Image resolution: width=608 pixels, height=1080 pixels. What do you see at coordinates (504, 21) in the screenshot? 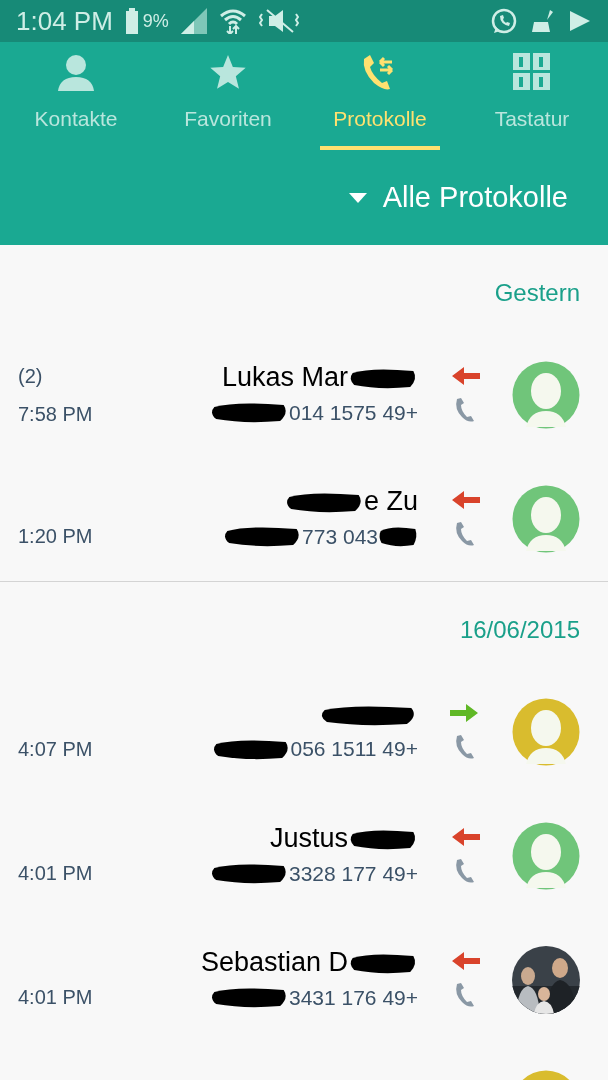
I see `chat-icon` at bounding box center [504, 21].